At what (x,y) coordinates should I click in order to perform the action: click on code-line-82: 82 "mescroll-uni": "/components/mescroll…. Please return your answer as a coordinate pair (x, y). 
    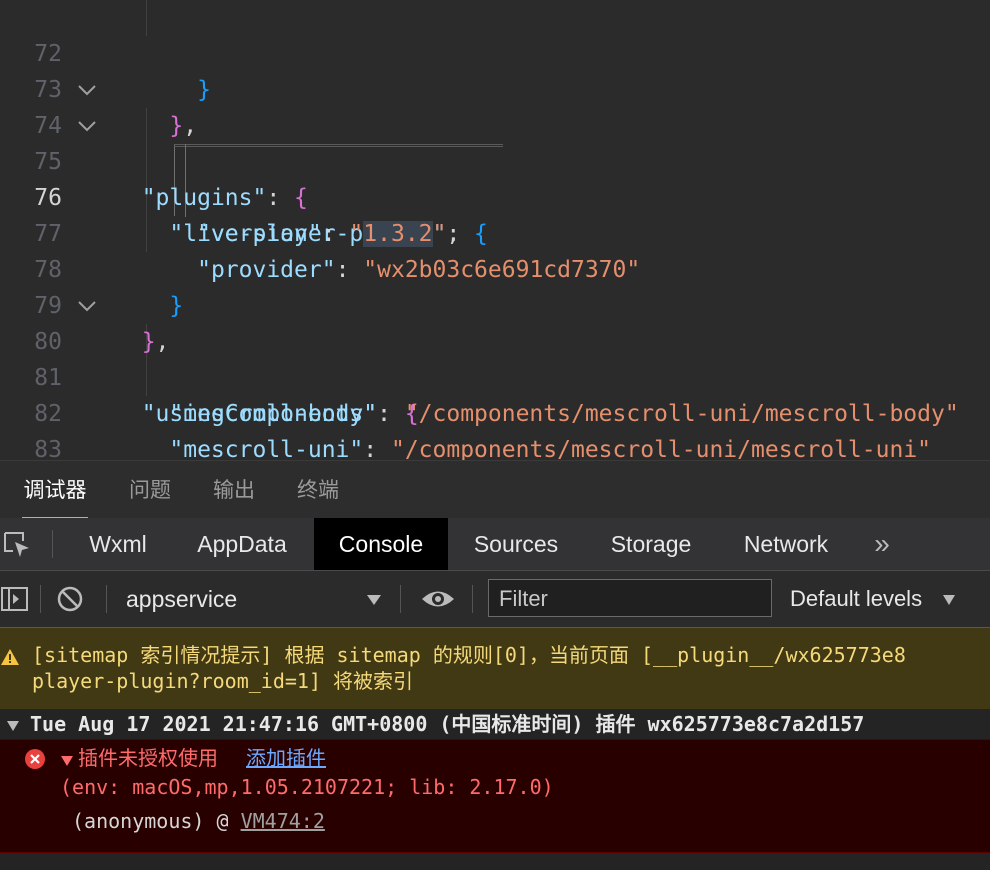
    Looking at the image, I should click on (495, 410).